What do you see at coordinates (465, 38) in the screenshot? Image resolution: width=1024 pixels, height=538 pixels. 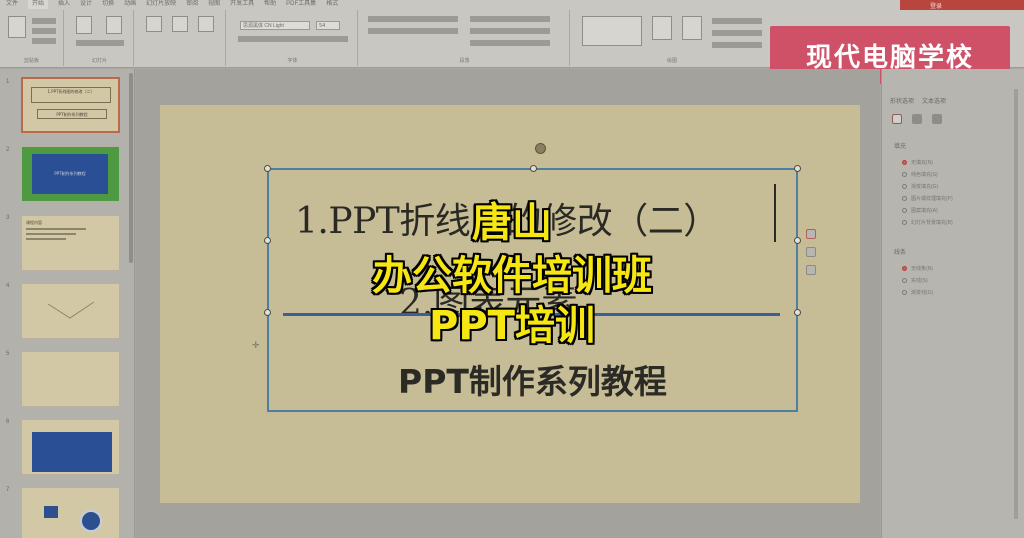 I see `paragraph-group: 段落` at bounding box center [465, 38].